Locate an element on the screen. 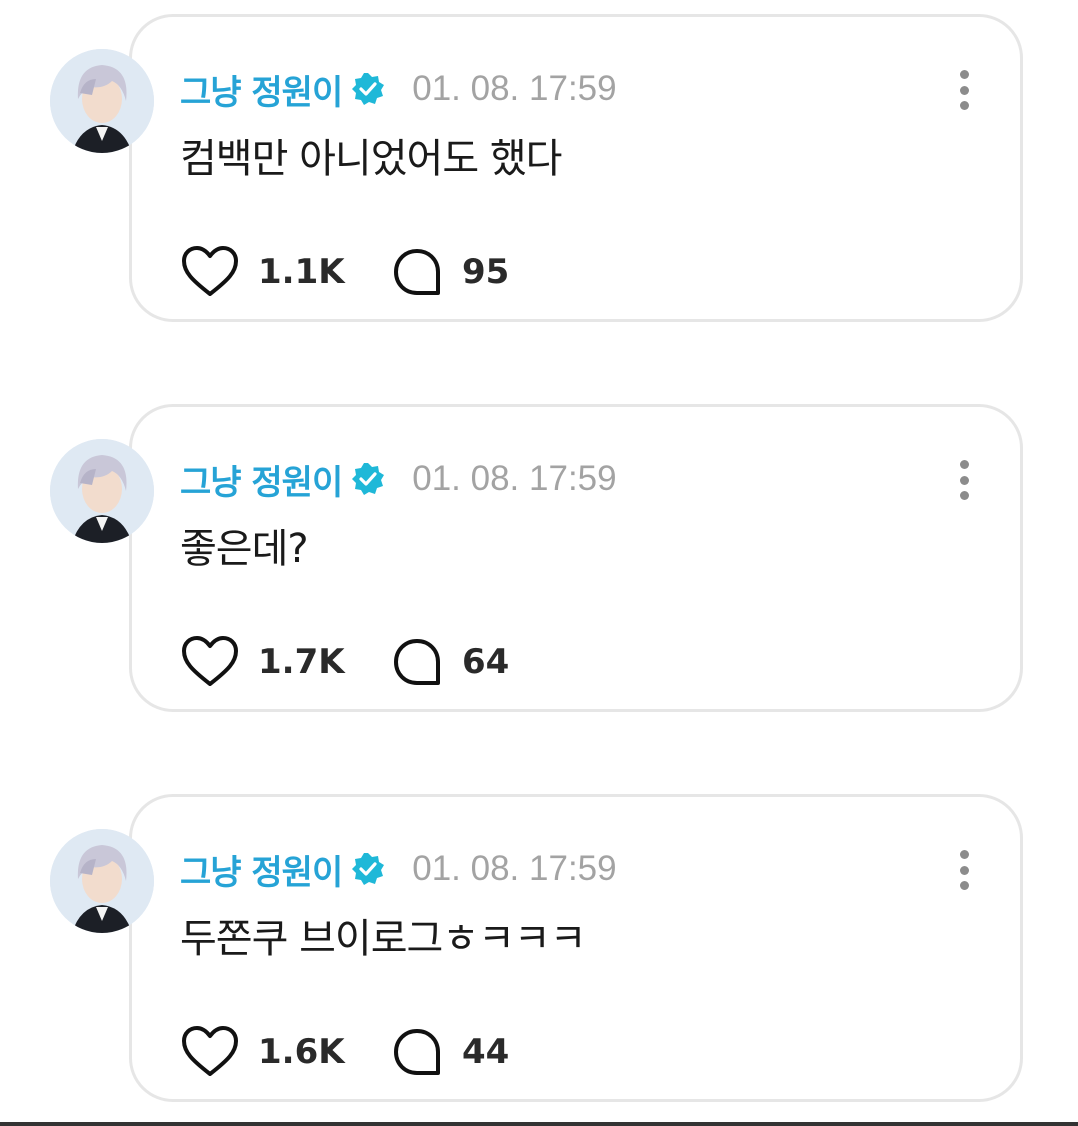 The height and width of the screenshot is (1126, 1078). action-bar: 1.7K 64 is located at coordinates (344, 662).